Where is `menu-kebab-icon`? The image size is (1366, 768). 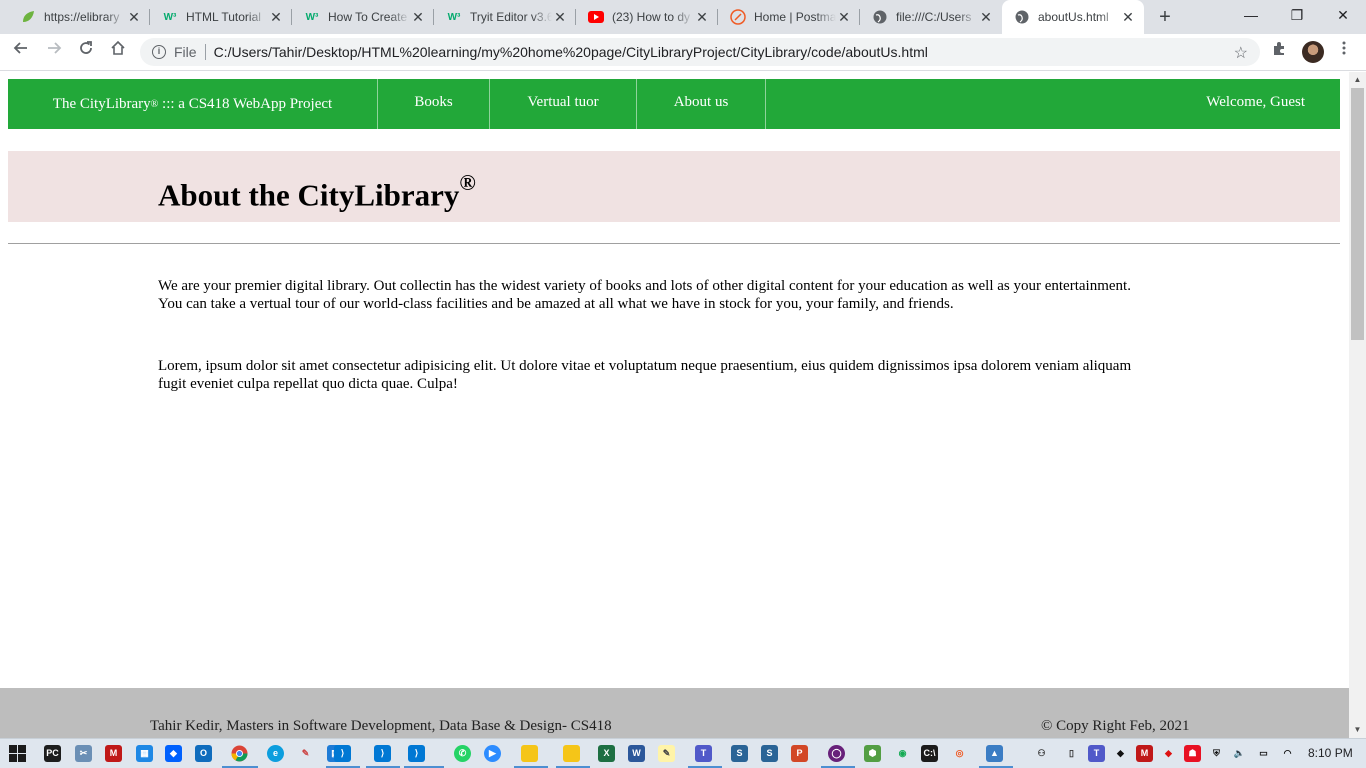
menu-kebab-icon is located at coordinates (1344, 52).